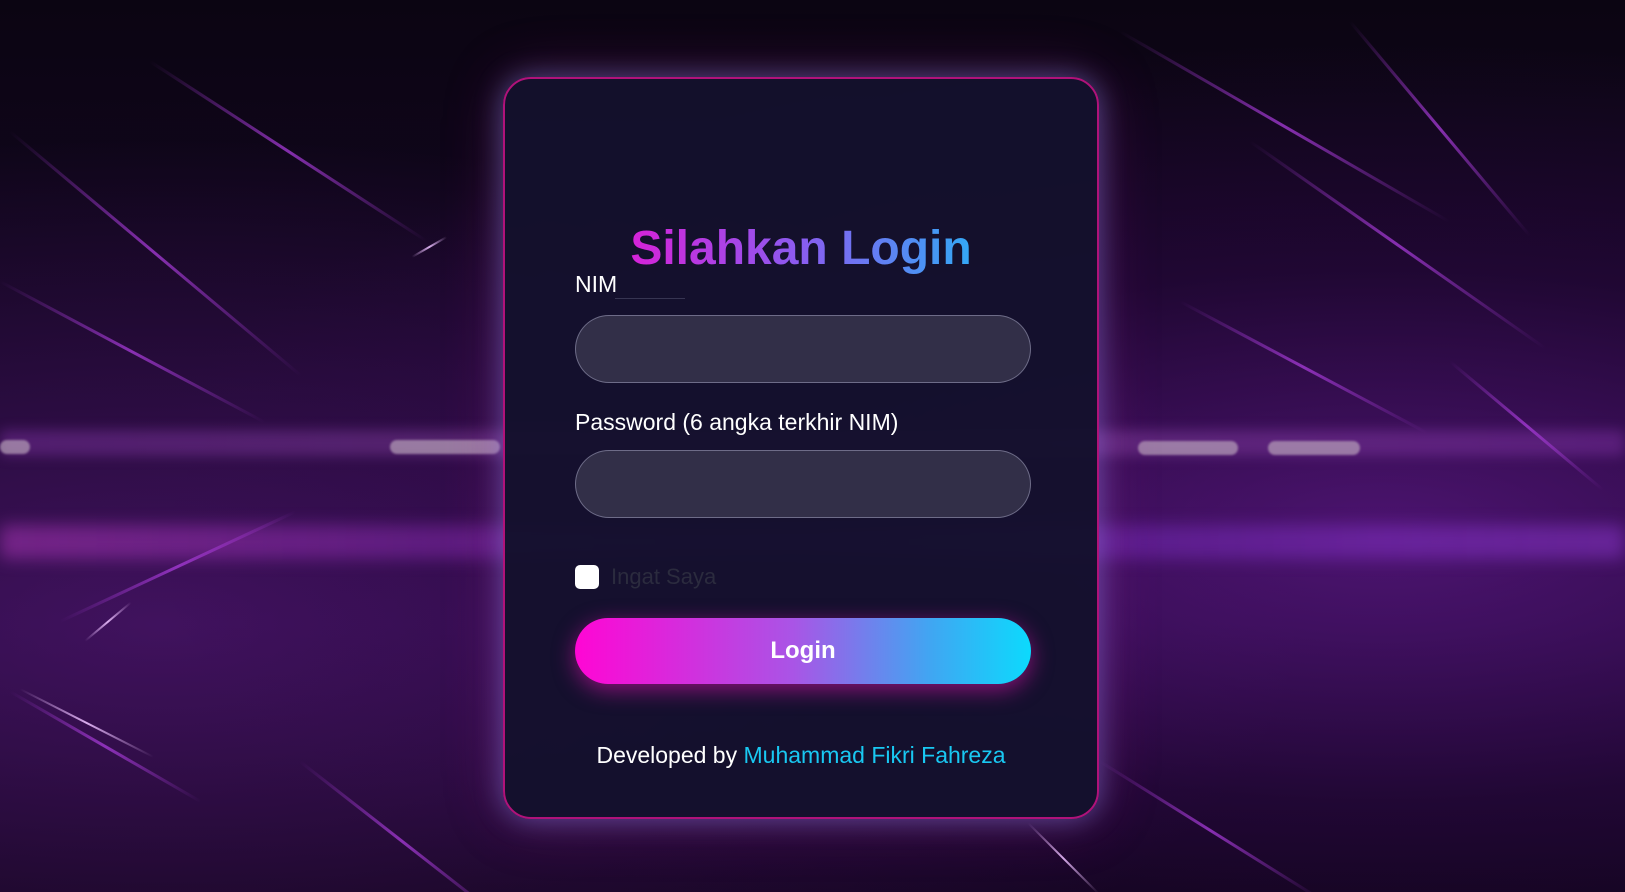 This screenshot has width=1625, height=892. What do you see at coordinates (803, 484) in the screenshot?
I see `password-input` at bounding box center [803, 484].